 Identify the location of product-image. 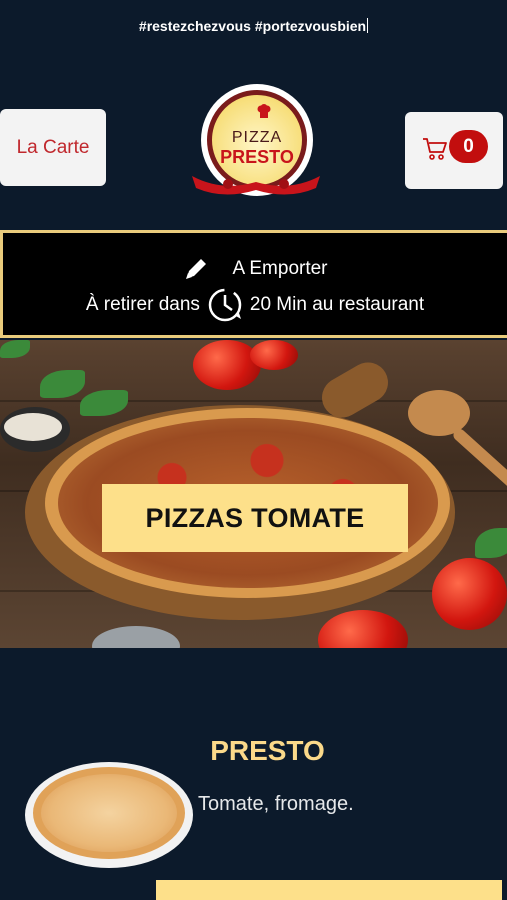
(109, 815).